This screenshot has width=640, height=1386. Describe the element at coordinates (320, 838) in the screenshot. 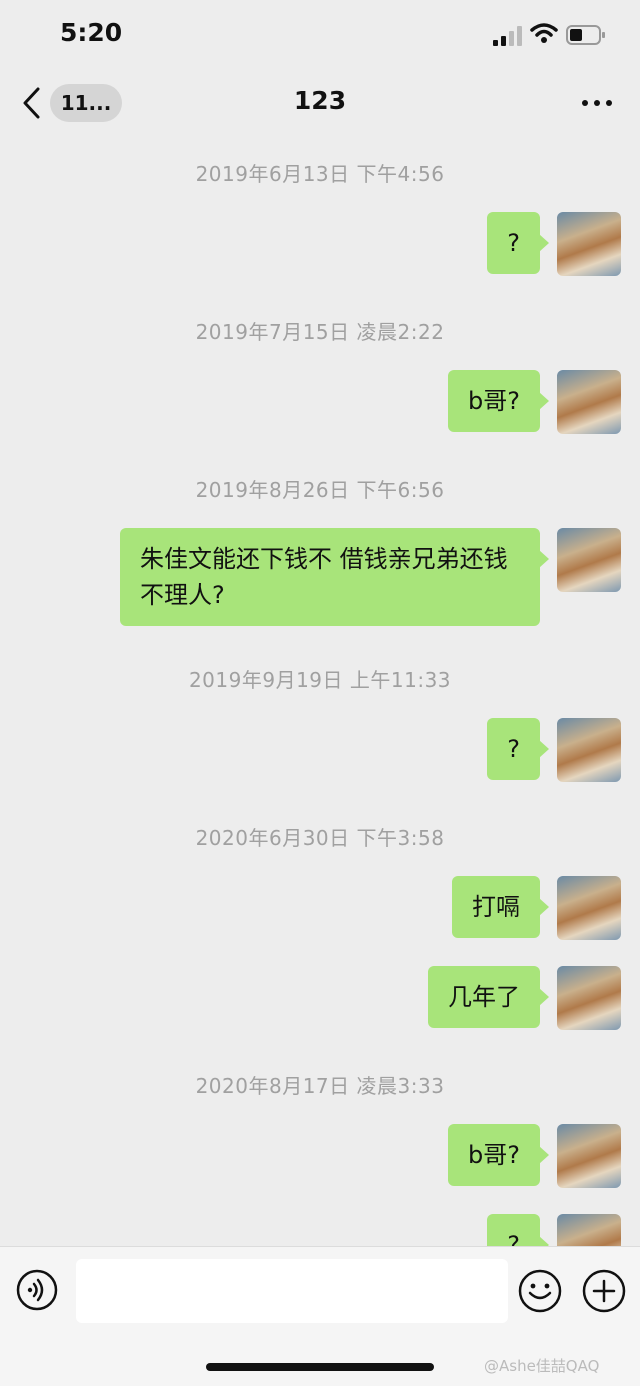

I see `message-timestamp: 2020年6月30日 下午3:58` at that location.